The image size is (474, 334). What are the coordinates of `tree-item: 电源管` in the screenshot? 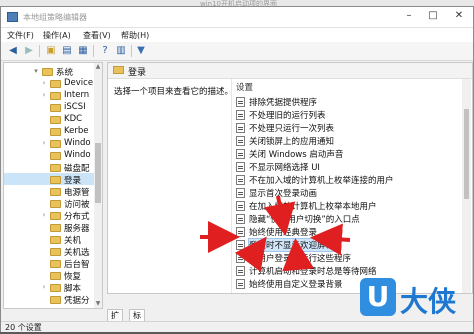 It's located at (49, 191).